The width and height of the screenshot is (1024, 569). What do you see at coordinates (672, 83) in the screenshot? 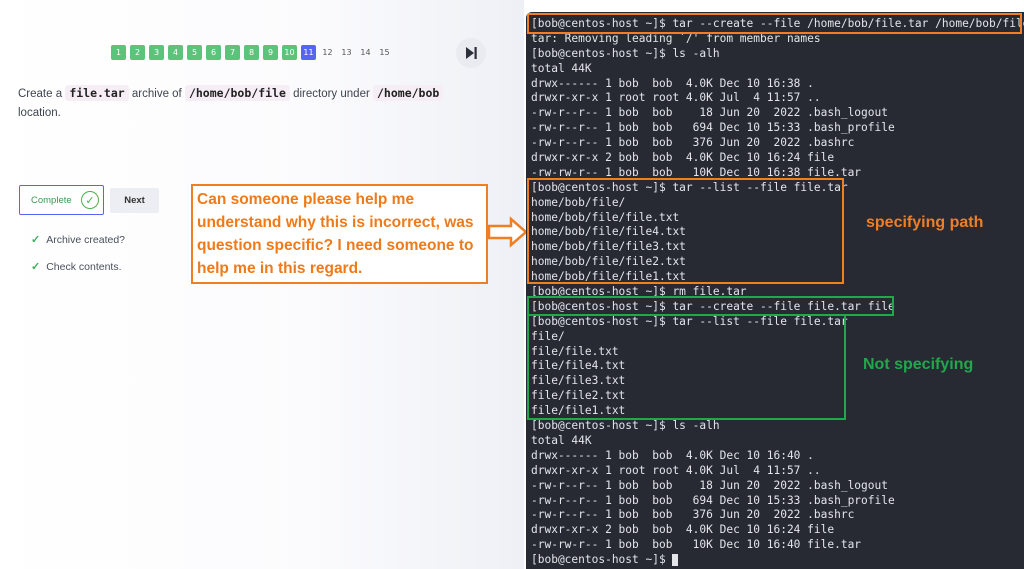
I see `terminal-line-text: drwx------ 1 bob bob 4.0K Dec 10 16:38 .` at bounding box center [672, 83].